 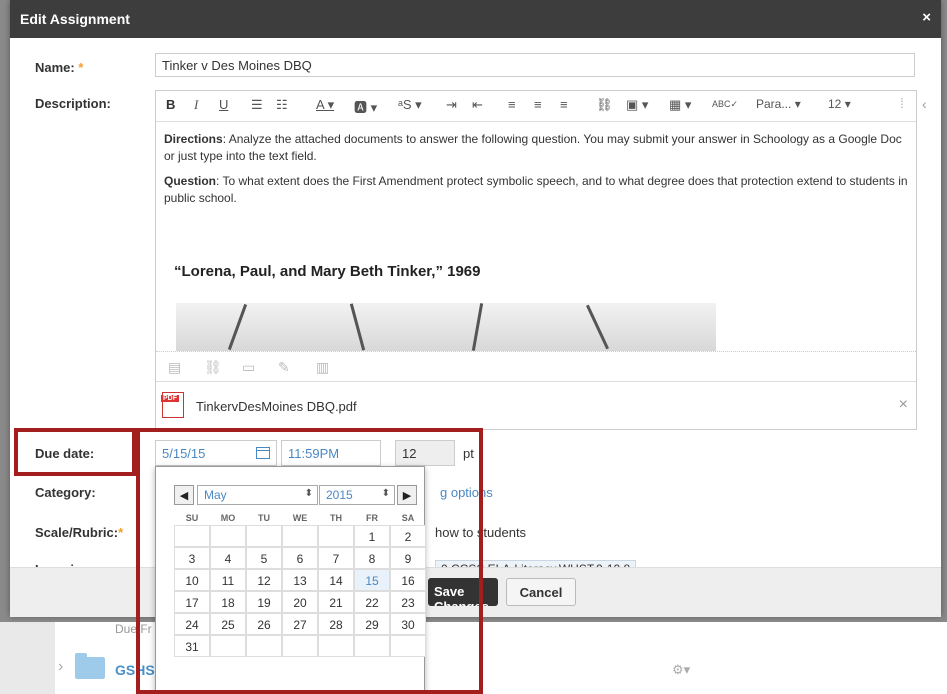 I want to click on align-right-icon: ≡, so click(x=564, y=104).